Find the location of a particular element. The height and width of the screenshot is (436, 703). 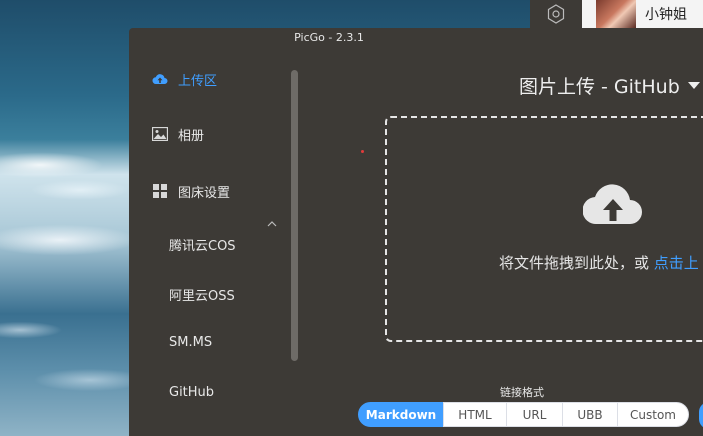

short-url-toggle is located at coordinates (701, 415).